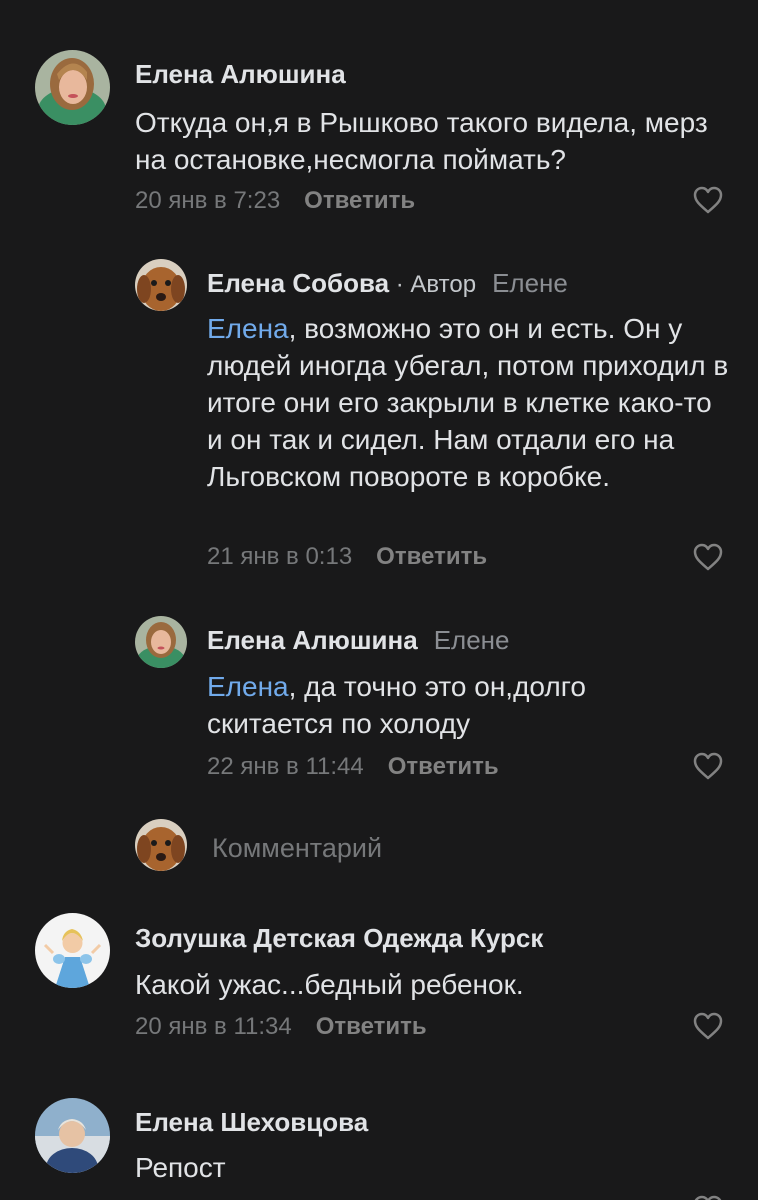 Image resolution: width=758 pixels, height=1200 pixels. Describe the element at coordinates (298, 283) in the screenshot. I see `author-name: Елена Собова` at that location.